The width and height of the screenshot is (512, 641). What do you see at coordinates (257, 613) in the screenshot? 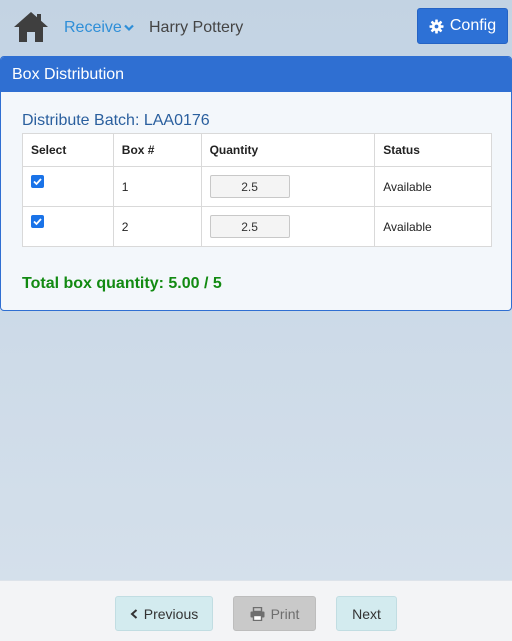
I see `printer-icon` at bounding box center [257, 613].